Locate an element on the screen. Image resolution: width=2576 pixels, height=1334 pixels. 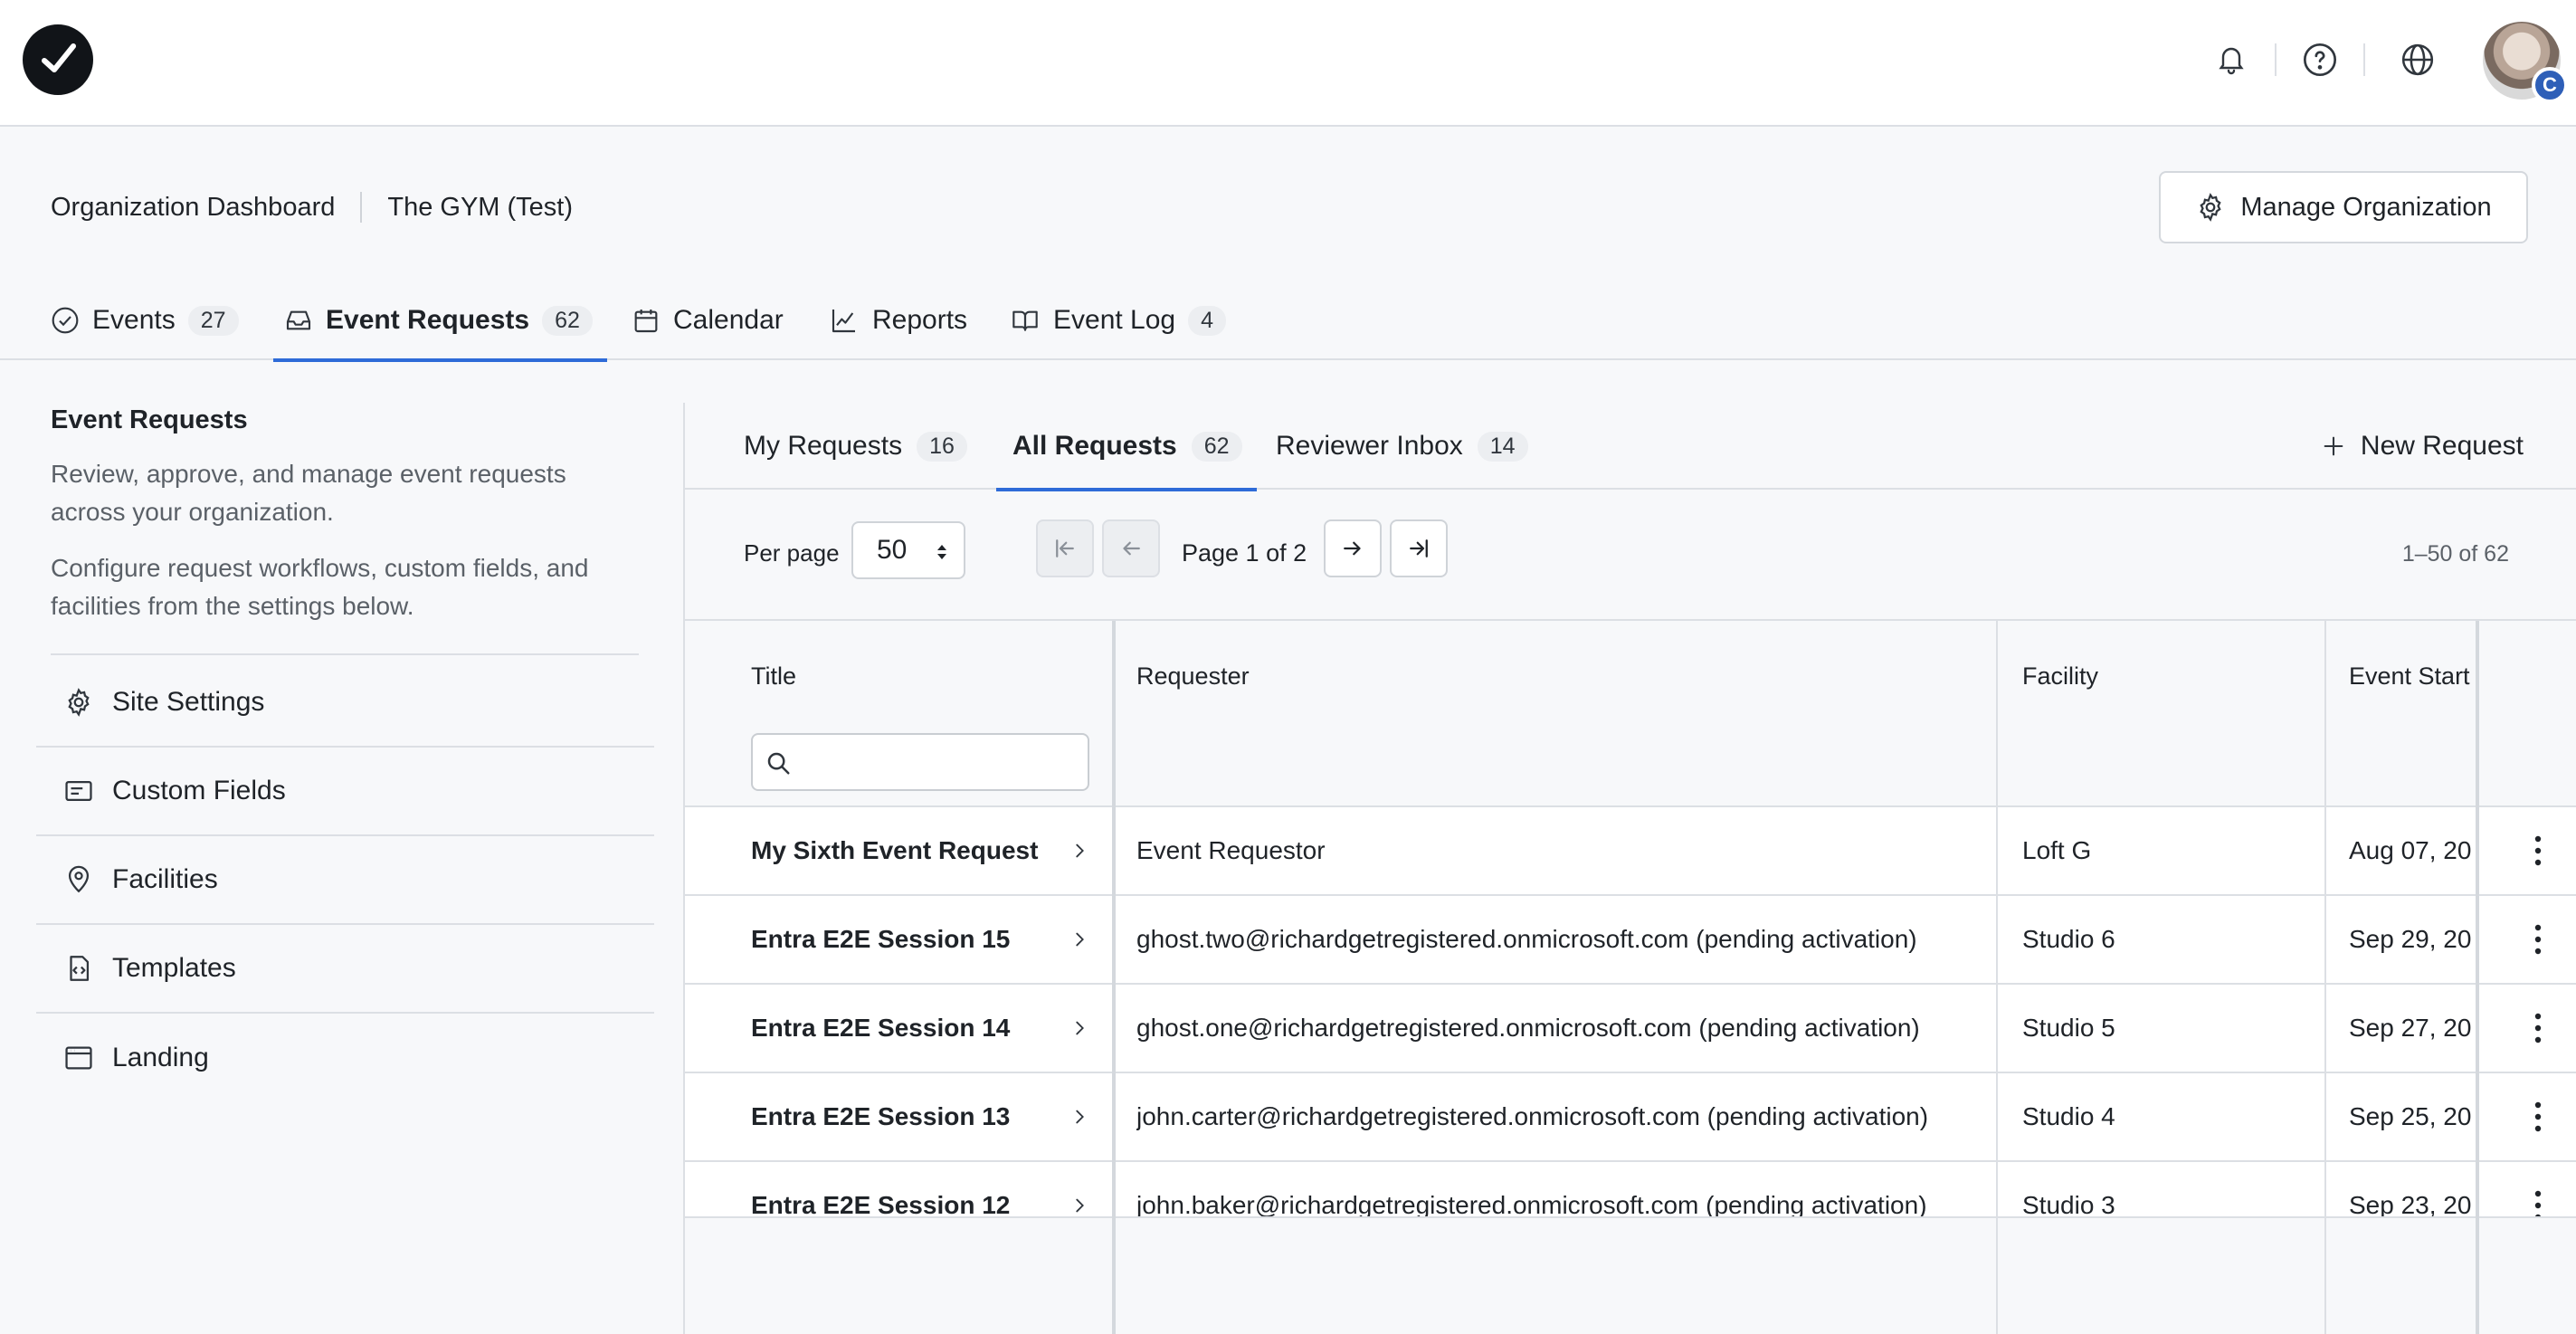
tab-event-requests: Event Requests 62 is located at coordinates (440, 321).